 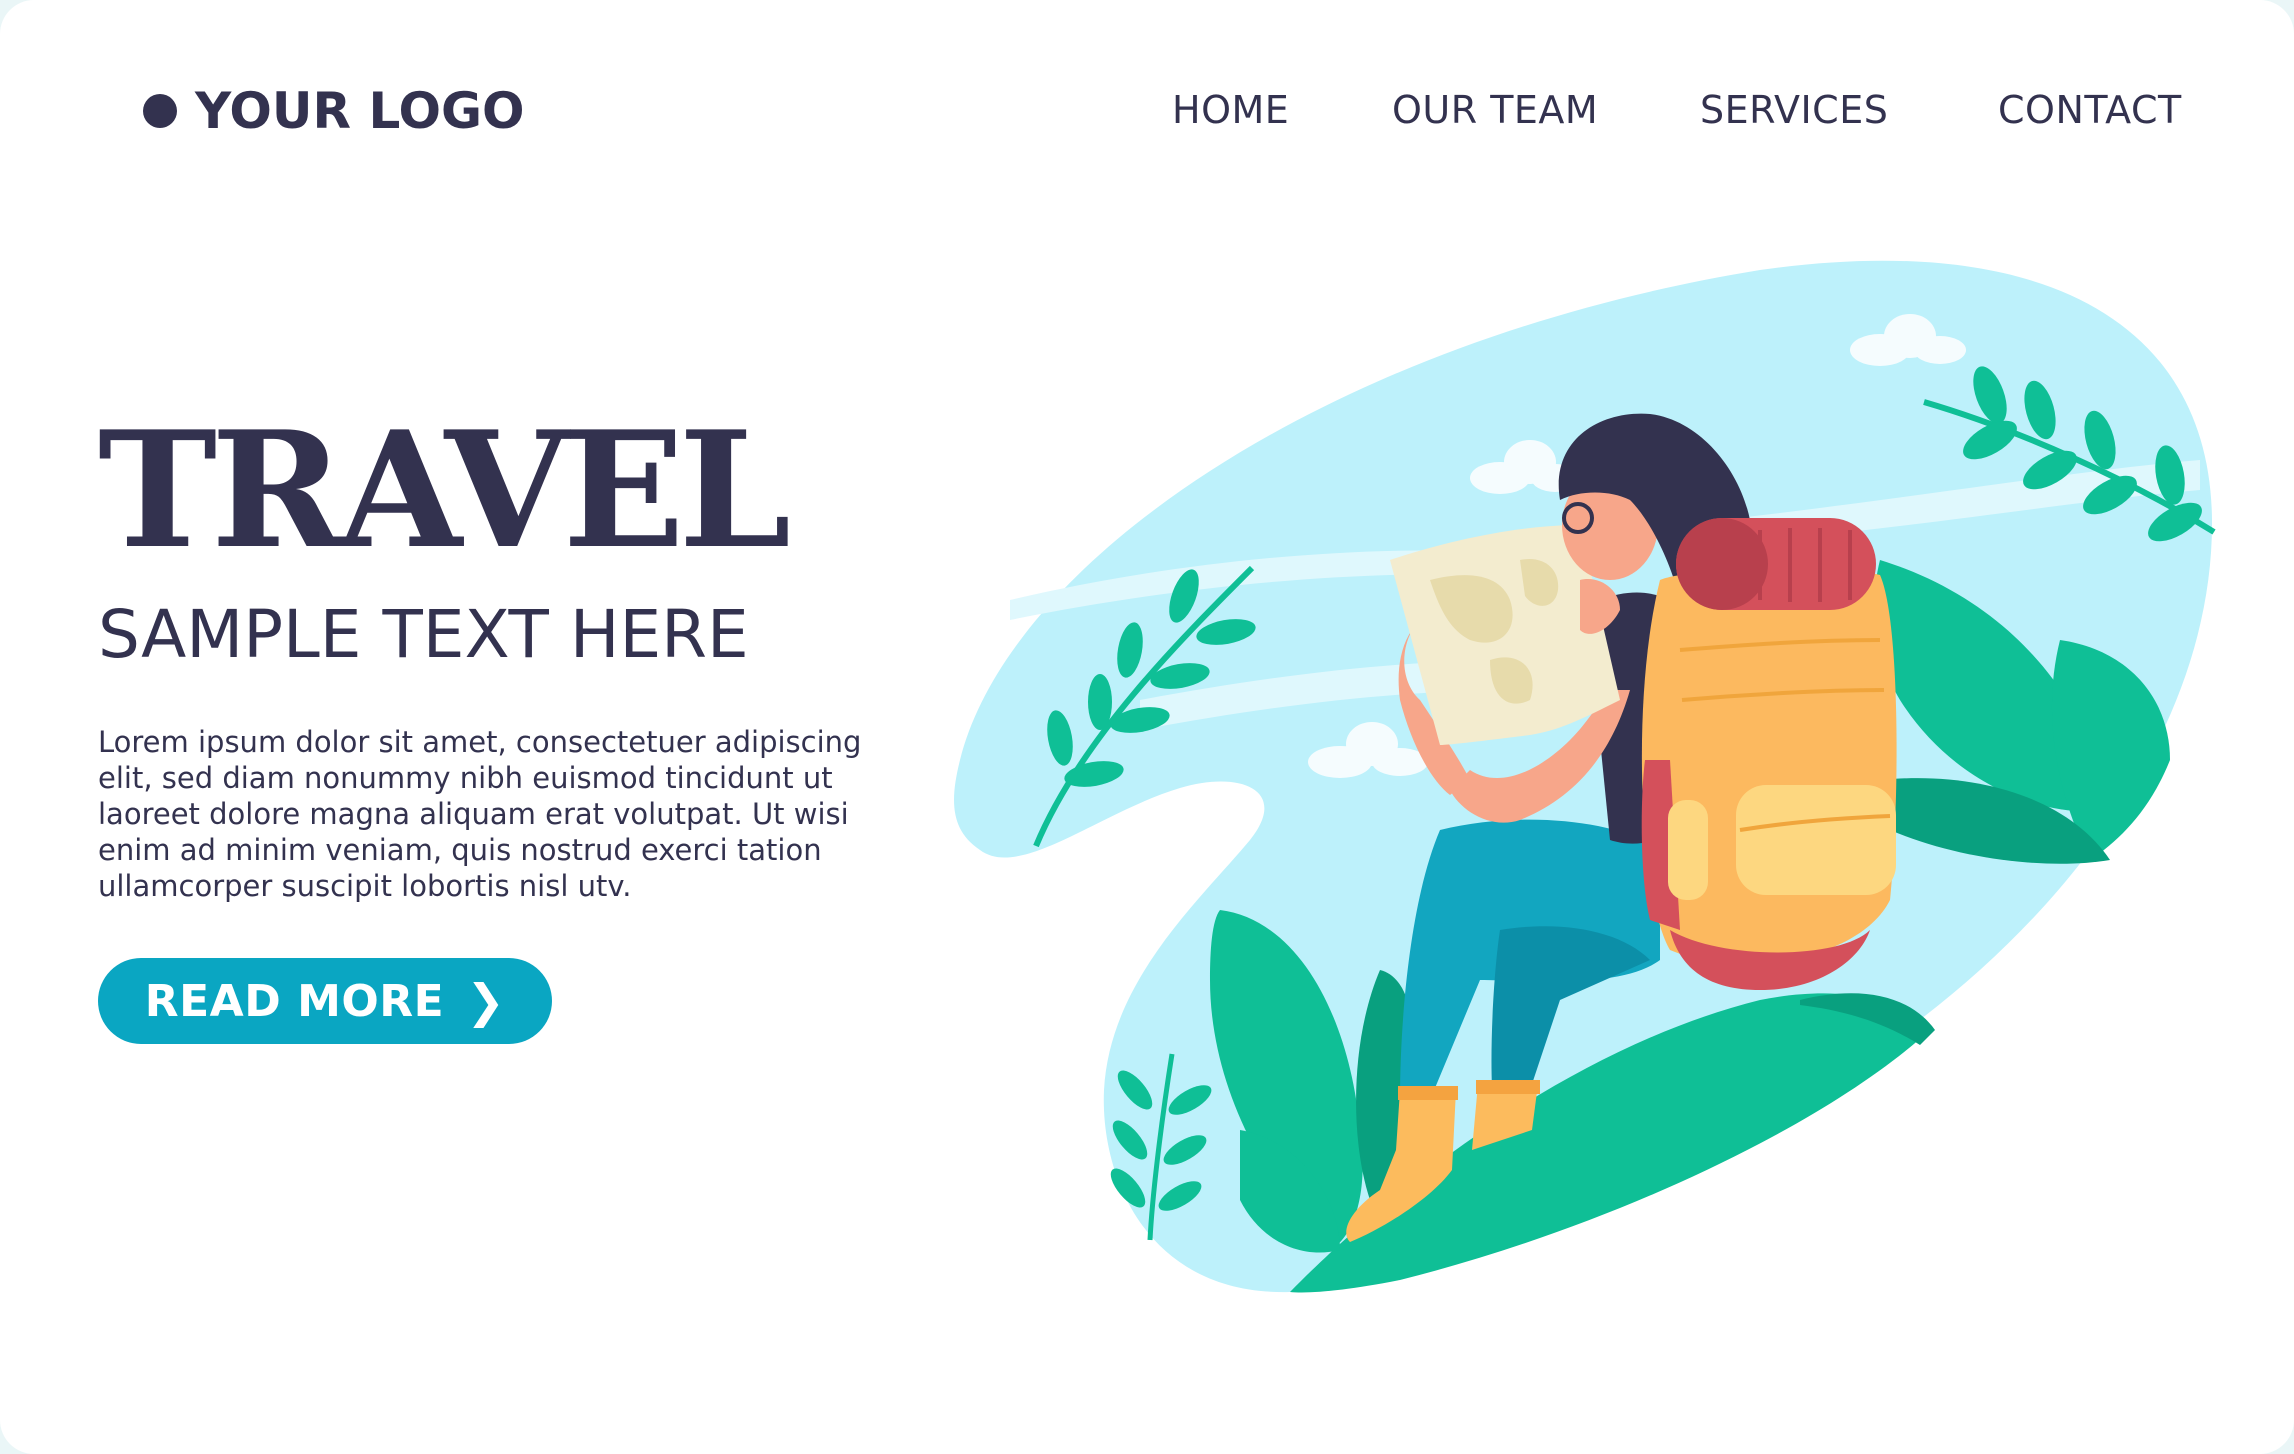 What do you see at coordinates (1769, 765) in the screenshot?
I see `backpack-icon` at bounding box center [1769, 765].